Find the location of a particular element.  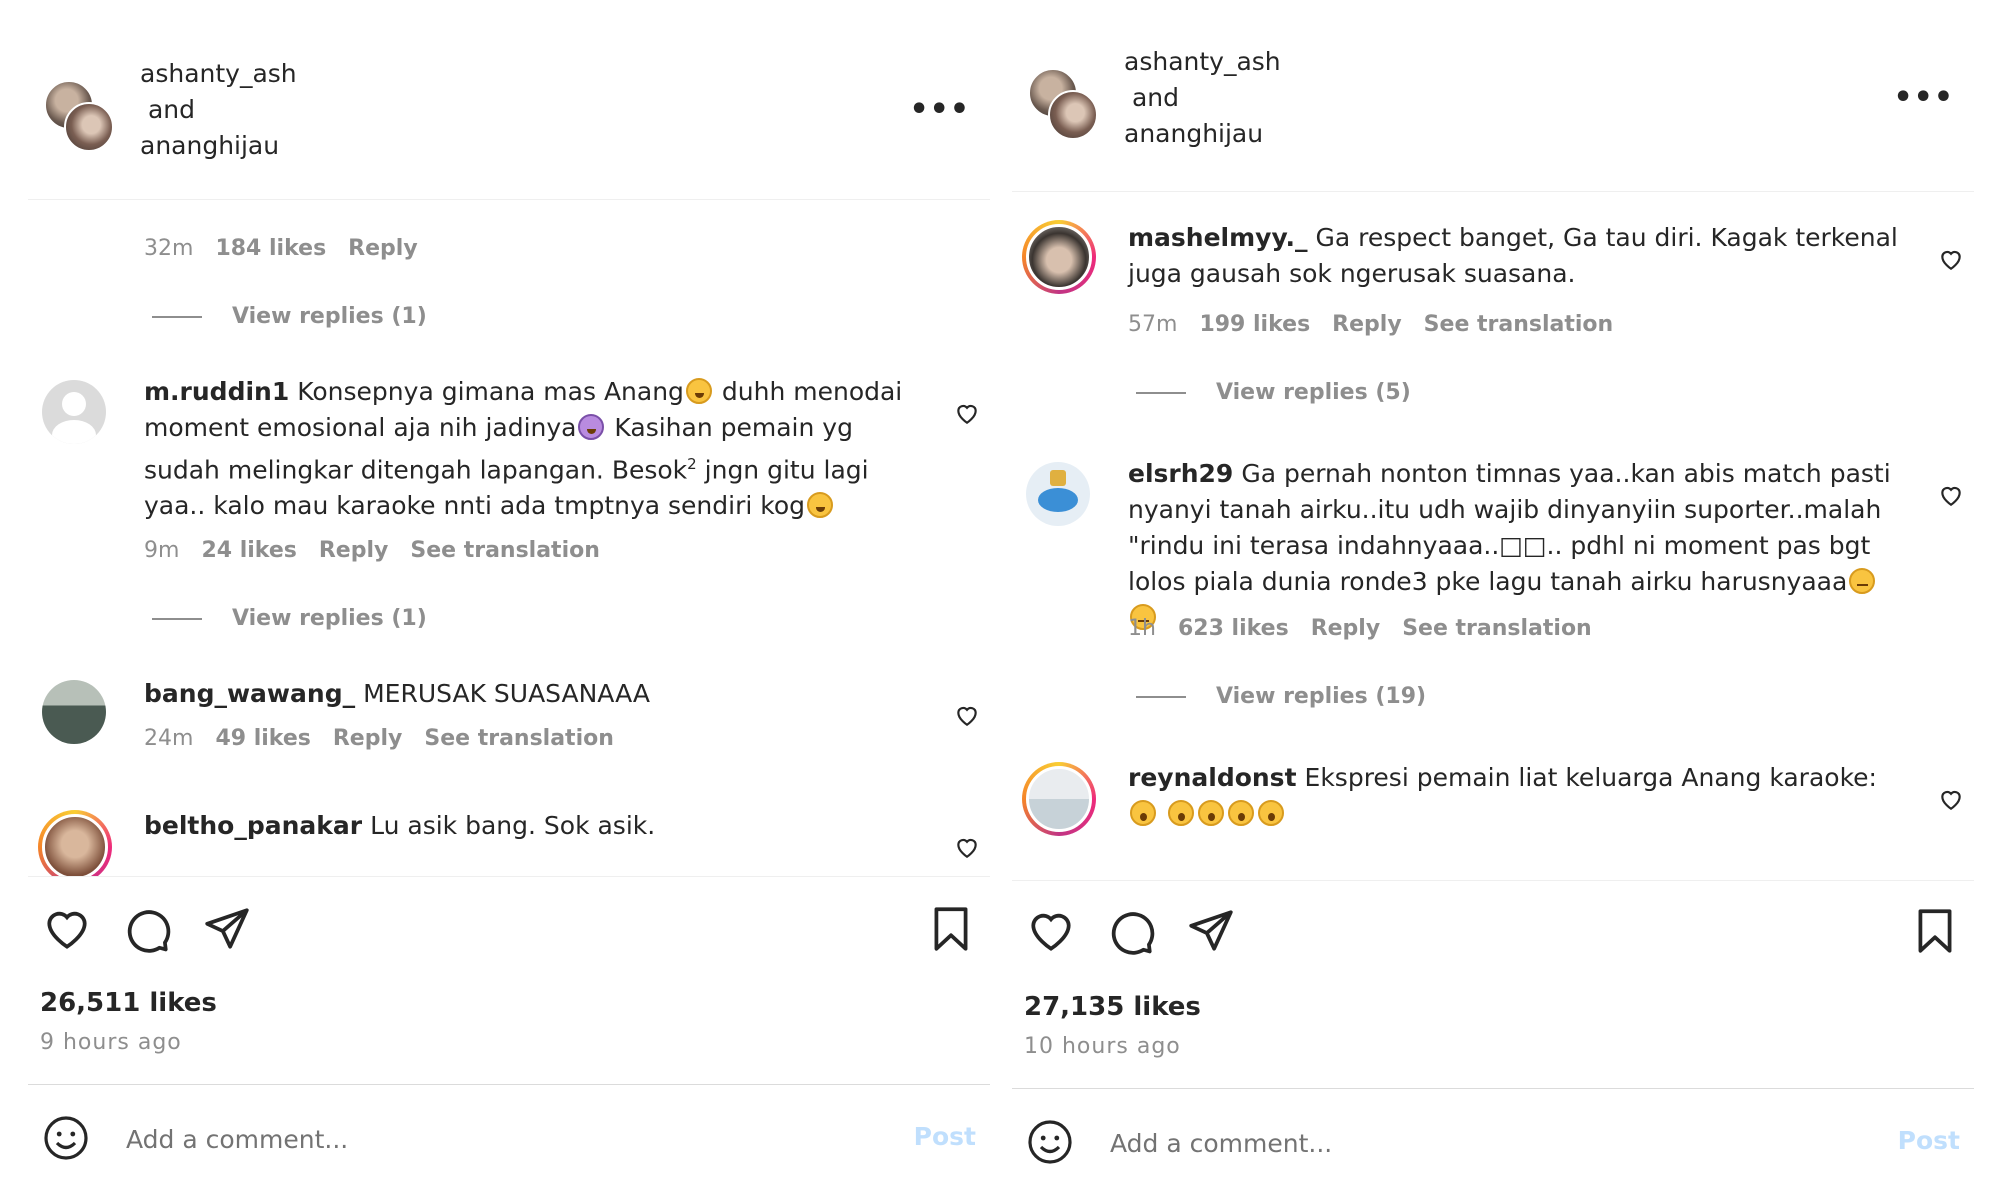

comment-username: reynaldonst is located at coordinates (1212, 777).